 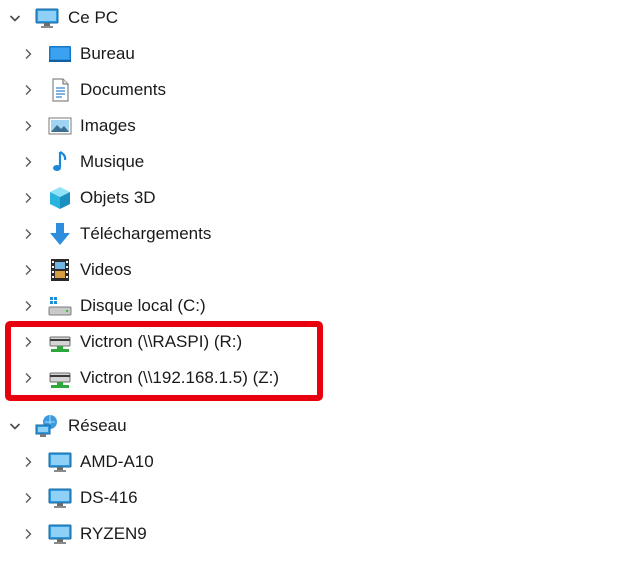 I want to click on tree-item-images: Images, so click(x=200, y=126).